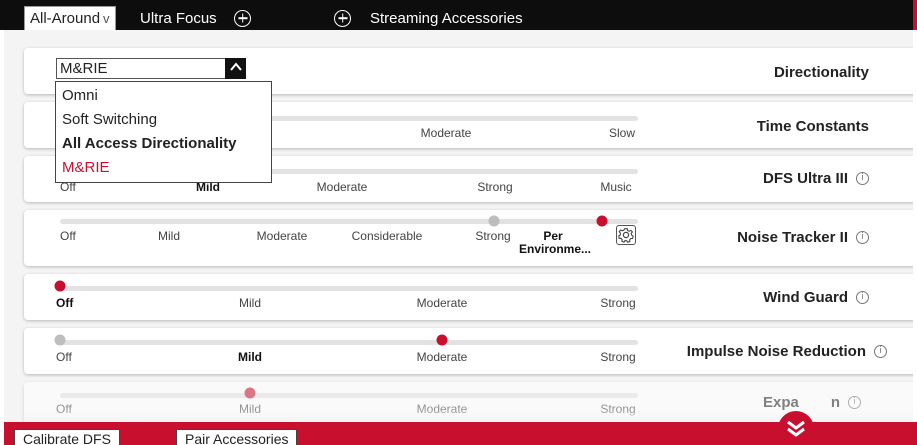 The image size is (917, 445). What do you see at coordinates (250, 303) in the screenshot?
I see `wind-guard-label-mild: Mild` at bounding box center [250, 303].